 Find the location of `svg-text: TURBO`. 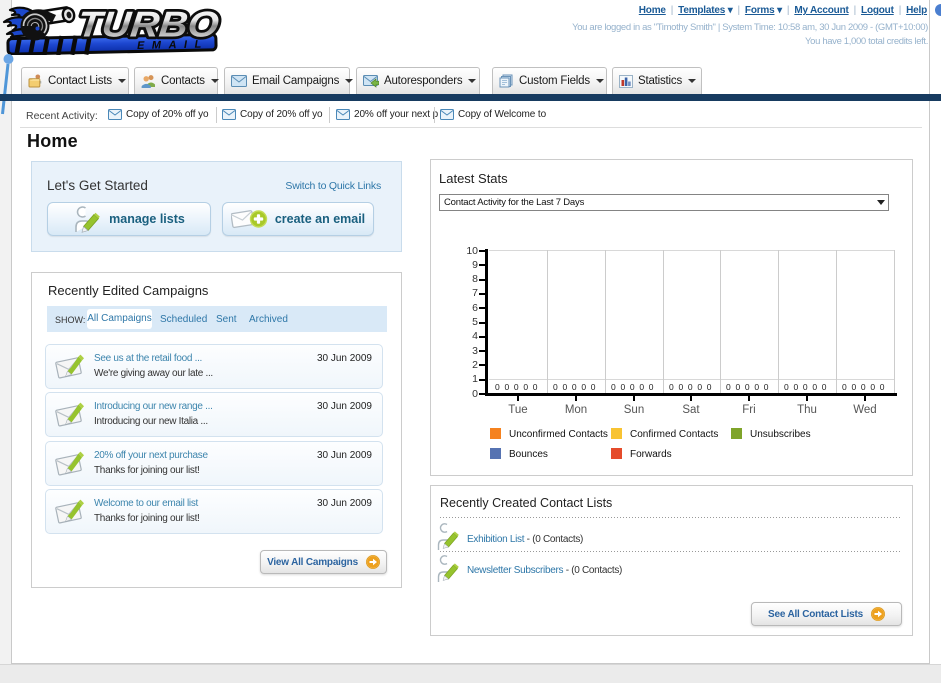

svg-text: TURBO is located at coordinates (148, 24).